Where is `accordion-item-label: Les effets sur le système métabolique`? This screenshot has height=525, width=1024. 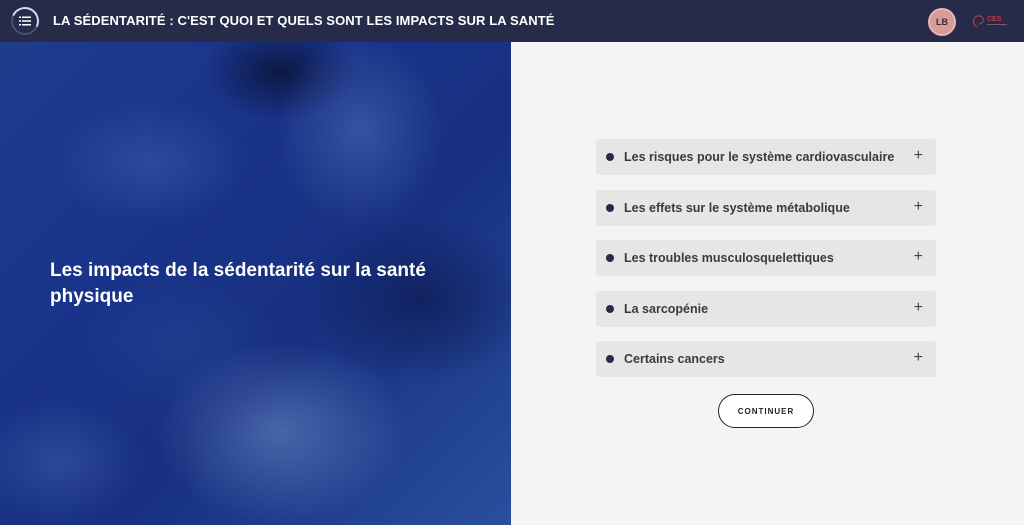 accordion-item-label: Les effets sur le système métabolique is located at coordinates (737, 207).